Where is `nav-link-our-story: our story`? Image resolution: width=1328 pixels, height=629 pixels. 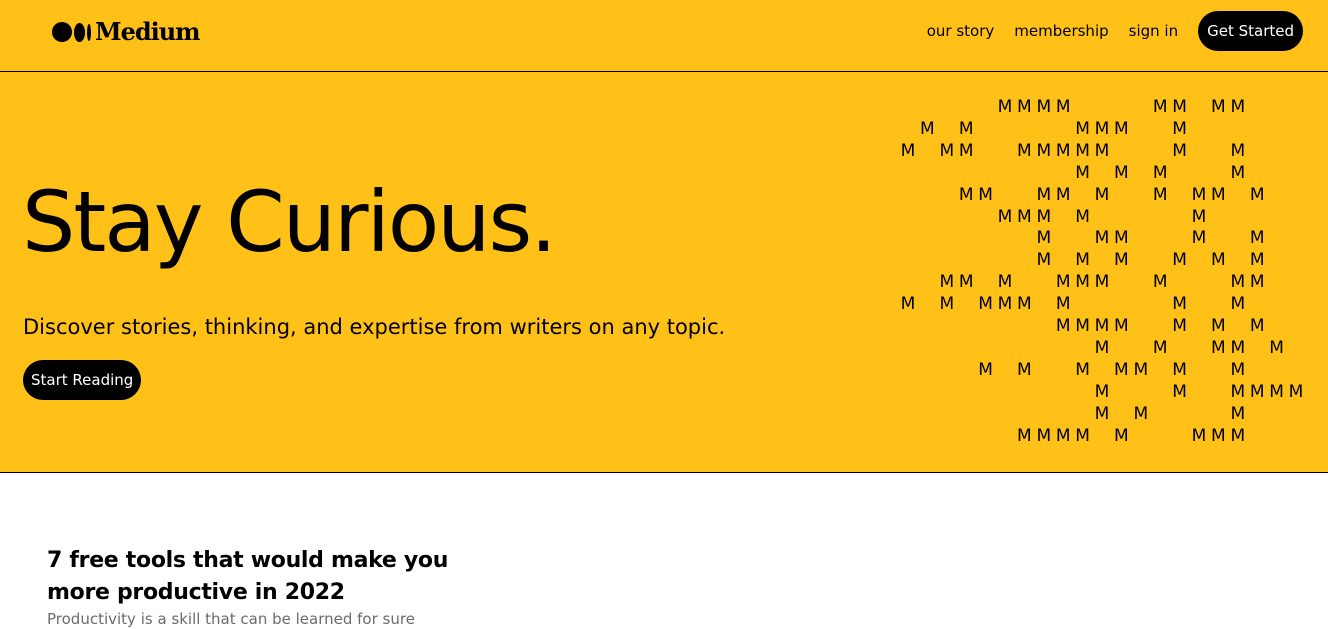
nav-link-our-story: our story is located at coordinates (961, 31).